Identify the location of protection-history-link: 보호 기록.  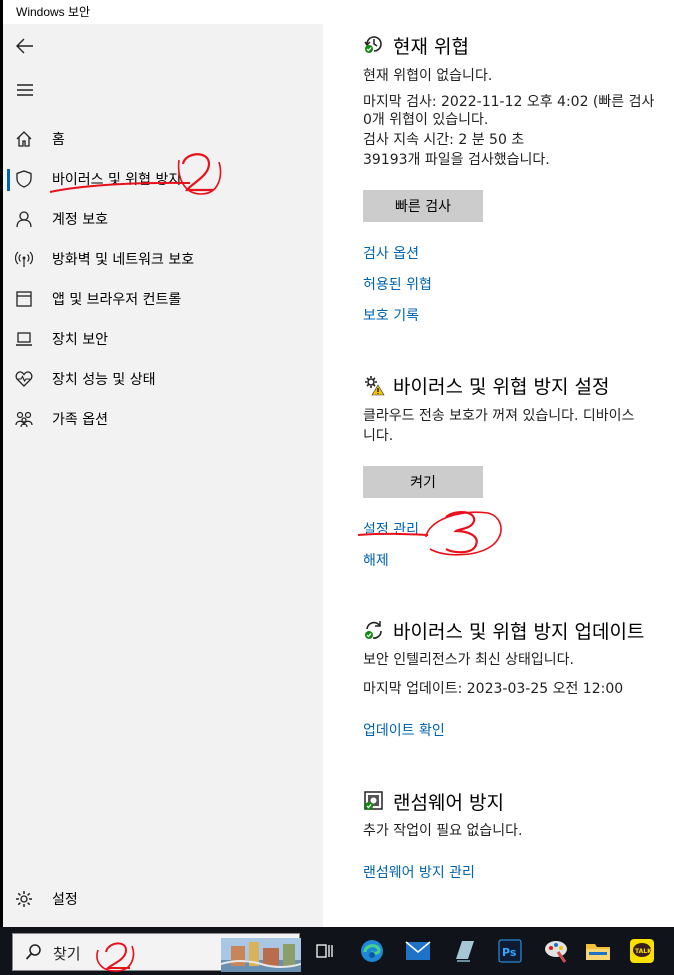
(391, 315).